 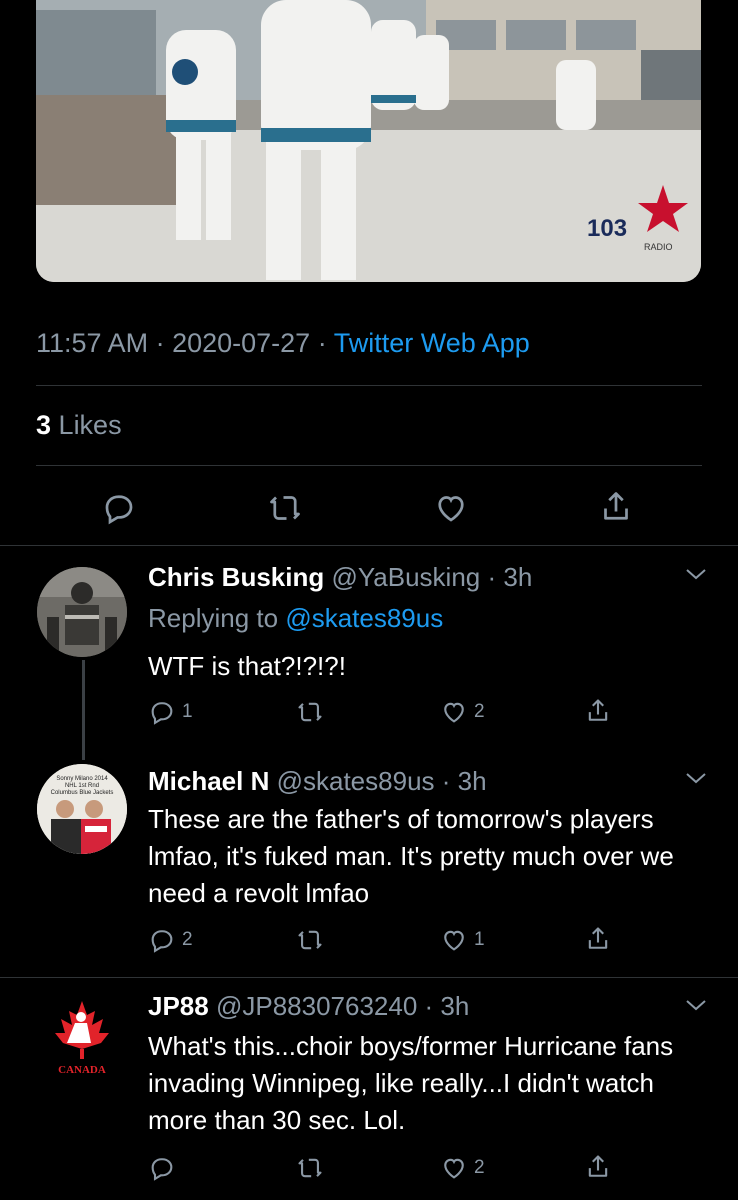 What do you see at coordinates (90, 425) in the screenshot?
I see `likes-label: Likes` at bounding box center [90, 425].